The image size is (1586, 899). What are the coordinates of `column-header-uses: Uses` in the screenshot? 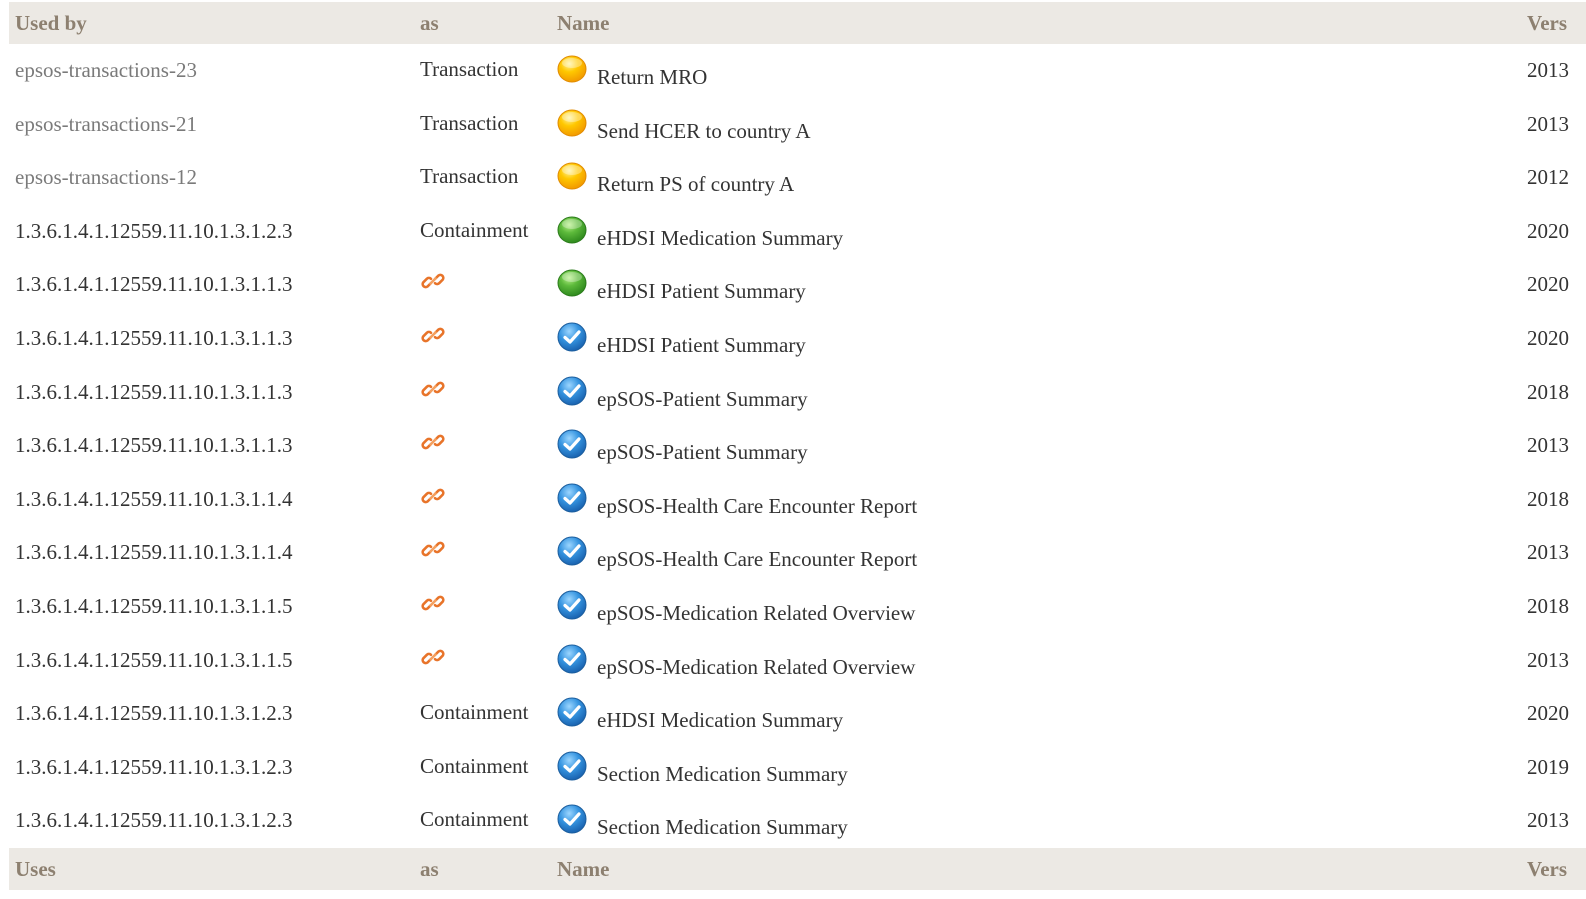 It's located at (35, 869).